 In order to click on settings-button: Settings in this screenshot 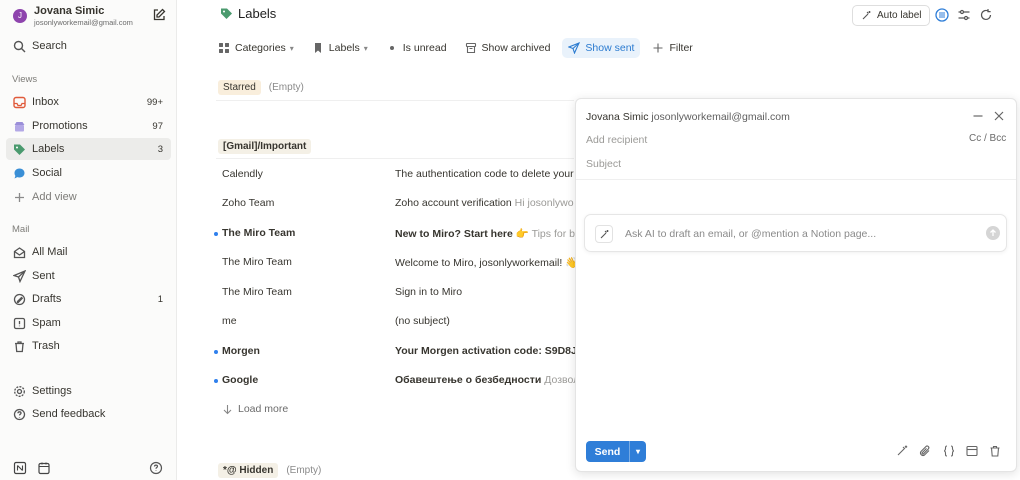, I will do `click(88, 391)`.